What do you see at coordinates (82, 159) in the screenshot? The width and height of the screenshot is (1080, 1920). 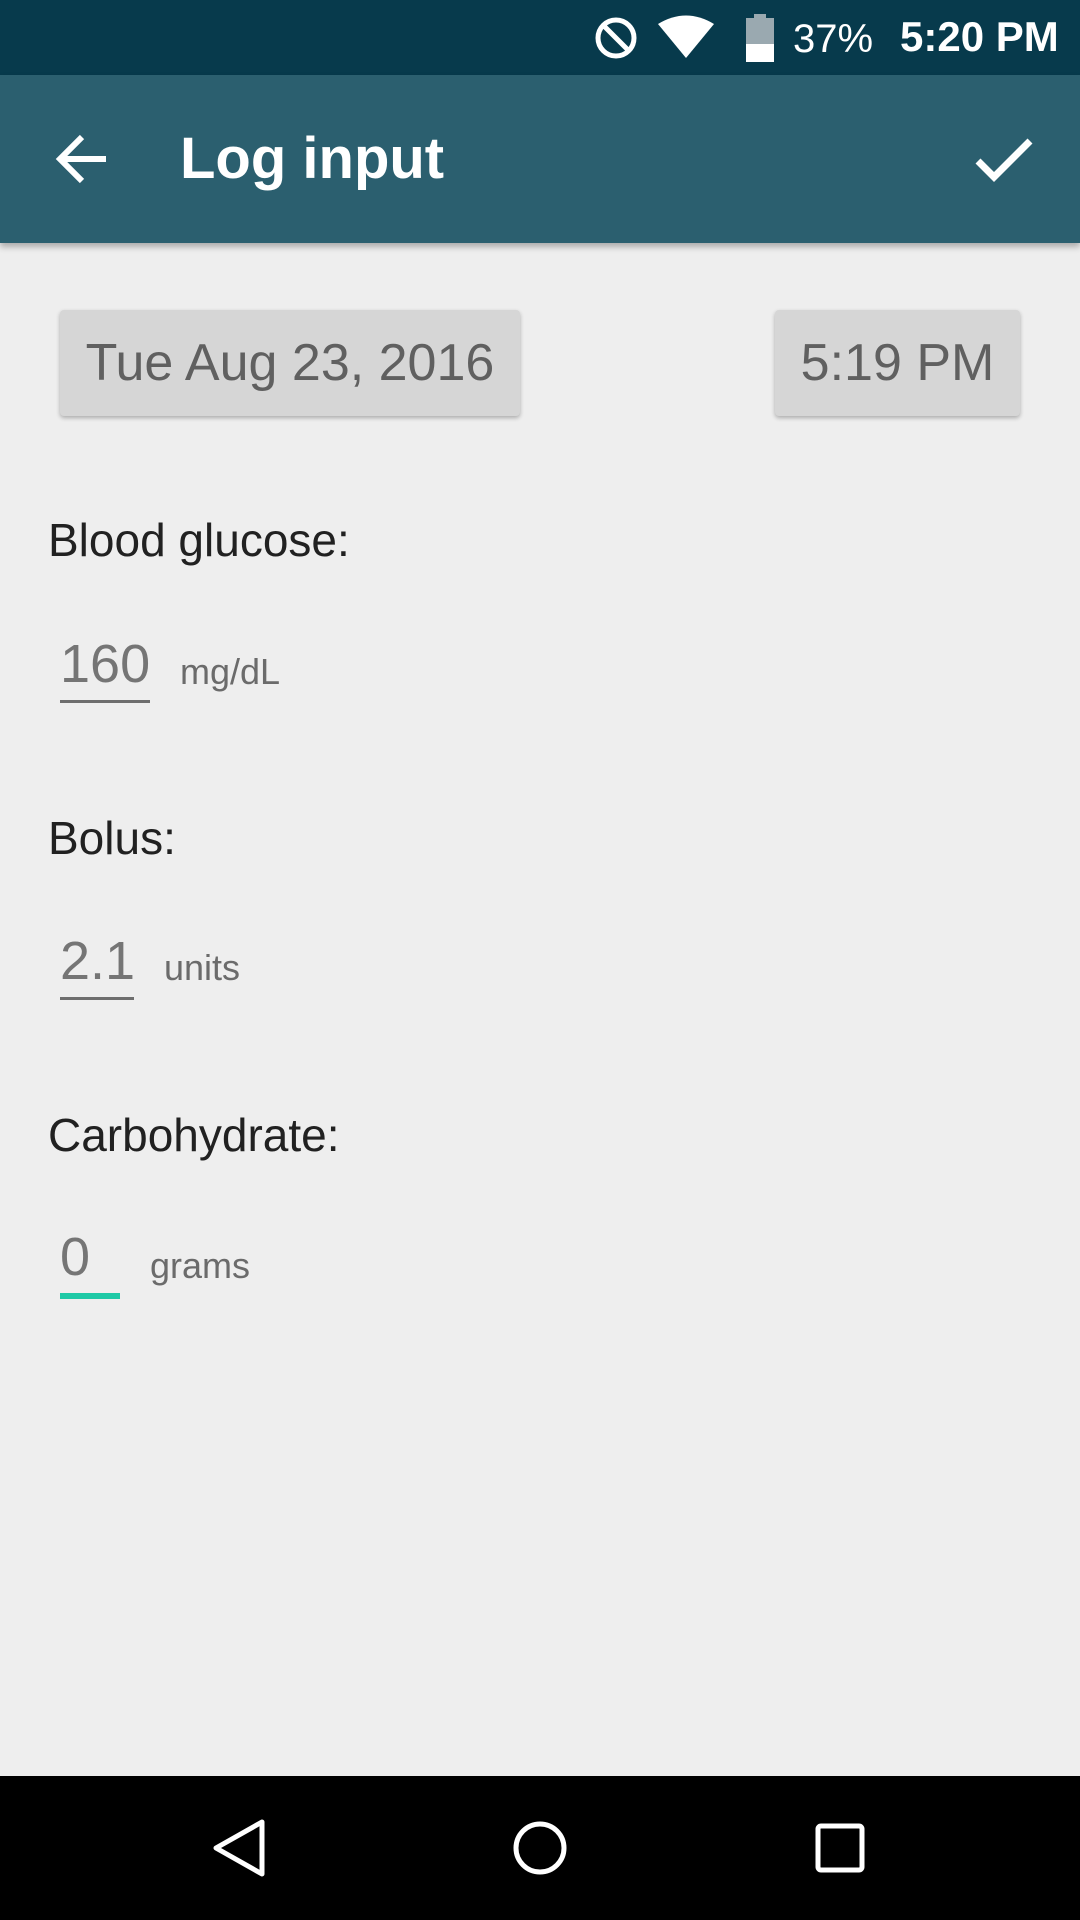 I see `arrow-back-icon` at bounding box center [82, 159].